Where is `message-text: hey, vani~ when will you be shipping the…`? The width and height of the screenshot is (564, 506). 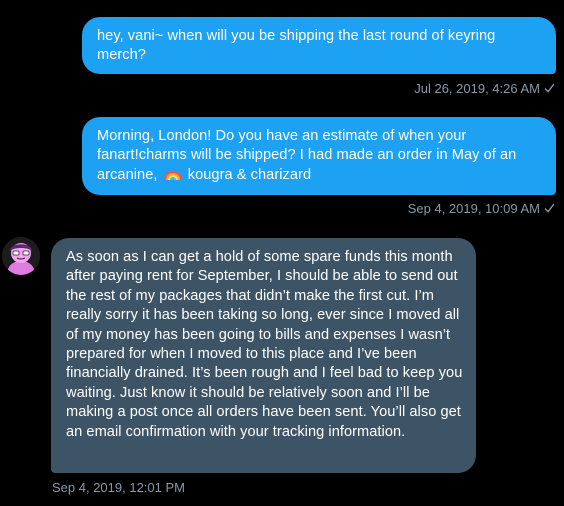 message-text: hey, vani~ when will you be shipping the… is located at coordinates (296, 46).